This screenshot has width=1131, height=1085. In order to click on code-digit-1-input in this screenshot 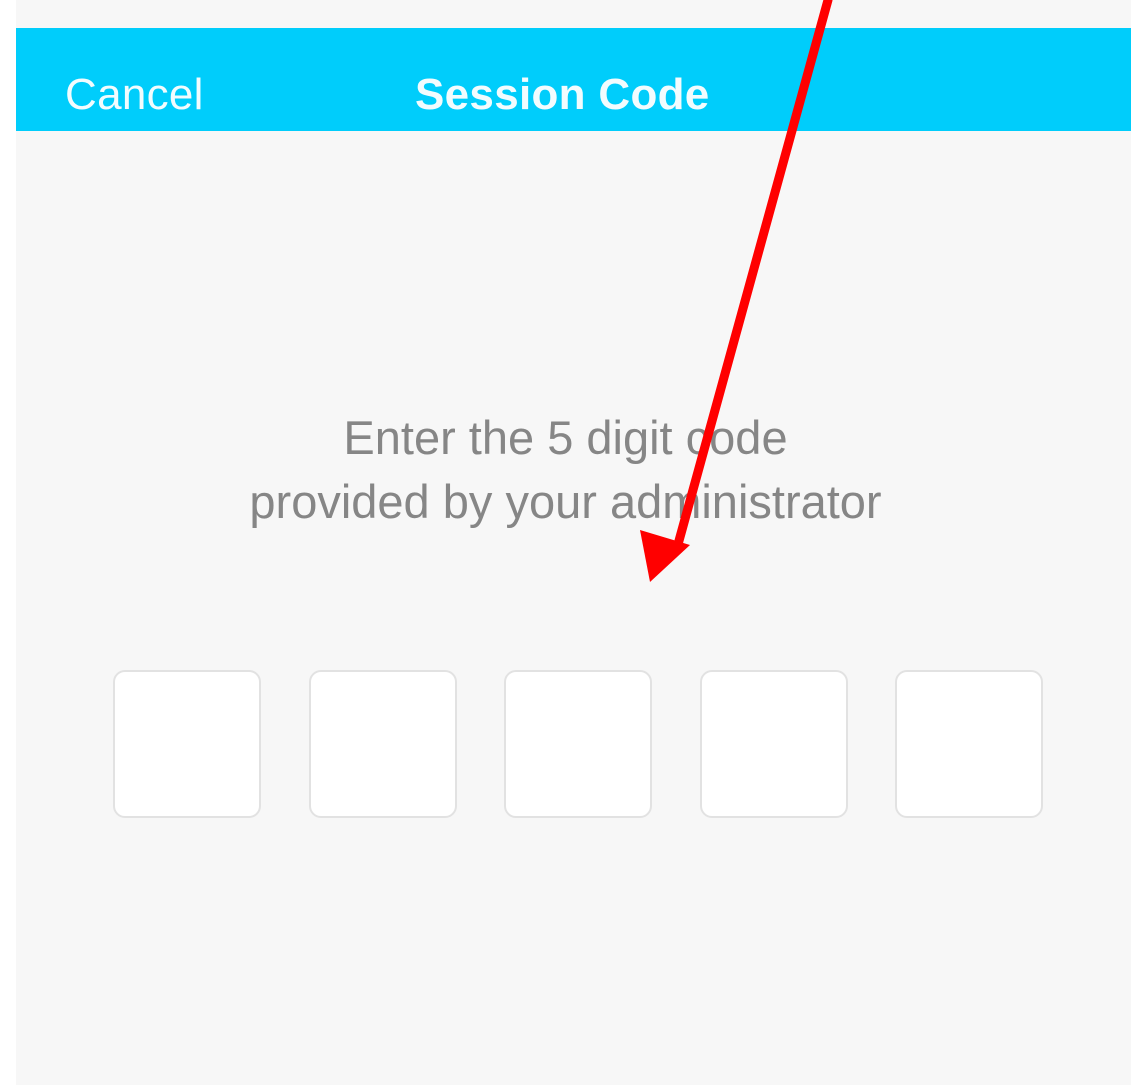, I will do `click(187, 744)`.